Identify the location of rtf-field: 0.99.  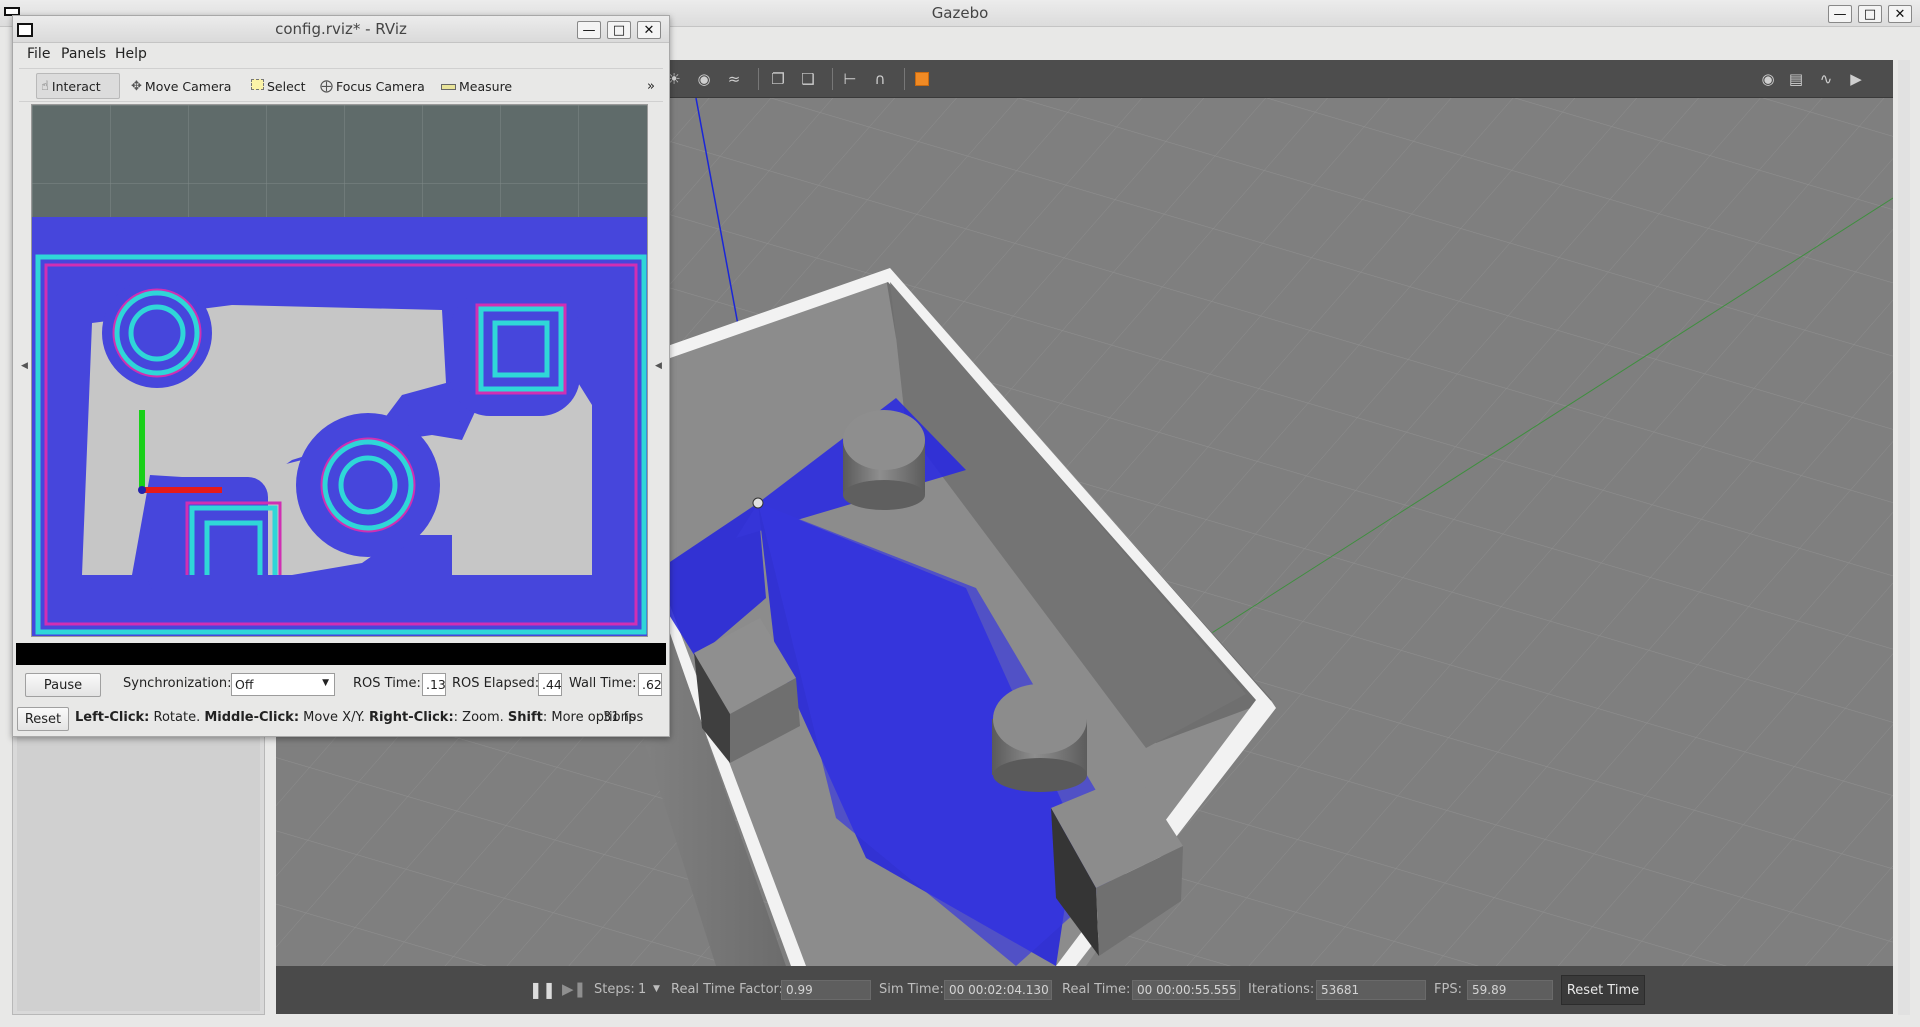
(826, 990).